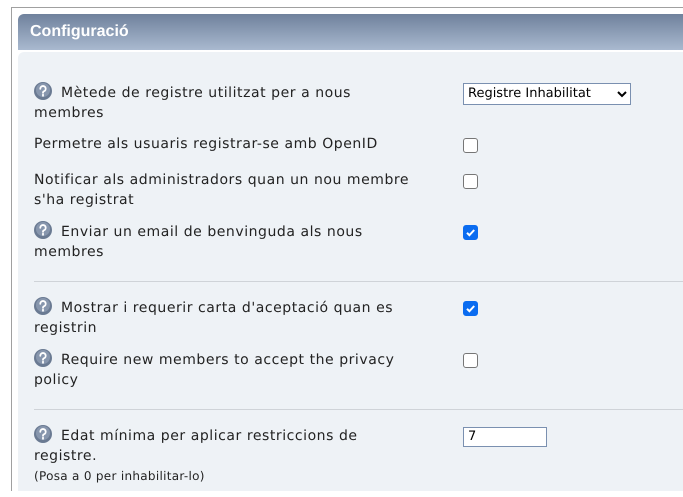  I want to click on setting-label: Edat mínima per aplicar restriccions de registre., so click(227, 445).